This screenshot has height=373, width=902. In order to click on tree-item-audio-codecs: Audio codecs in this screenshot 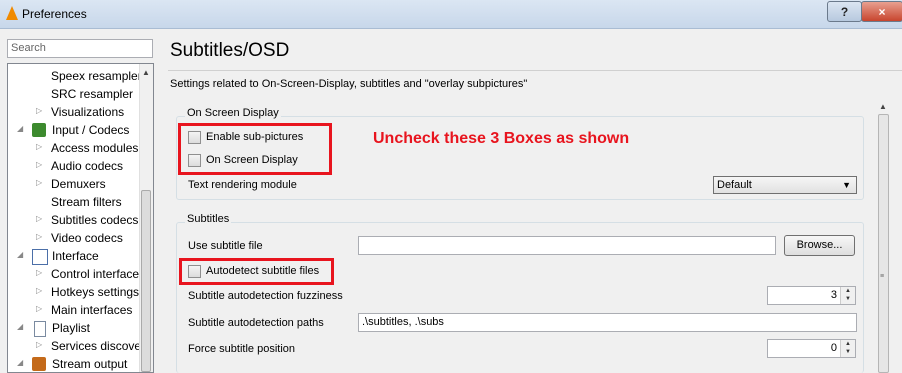, I will do `click(87, 166)`.